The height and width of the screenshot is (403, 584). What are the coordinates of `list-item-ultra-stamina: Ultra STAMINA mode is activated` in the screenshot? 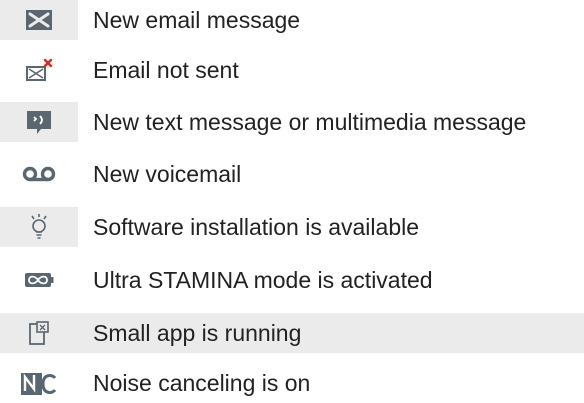 It's located at (292, 280).